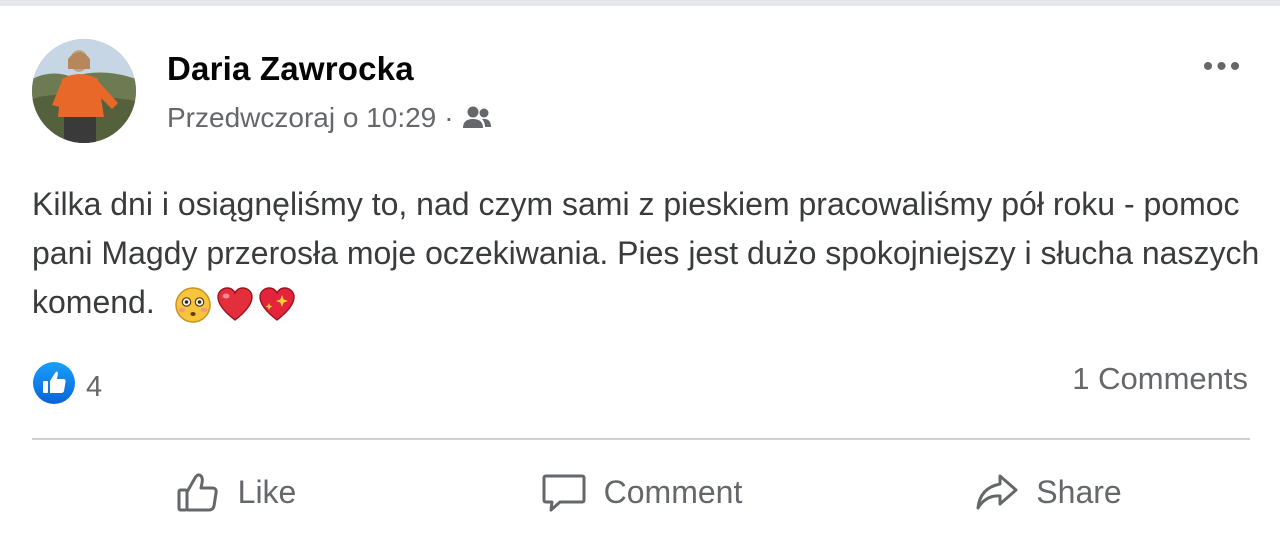 The width and height of the screenshot is (1280, 536). What do you see at coordinates (1079, 491) in the screenshot?
I see `share-label: Share` at bounding box center [1079, 491].